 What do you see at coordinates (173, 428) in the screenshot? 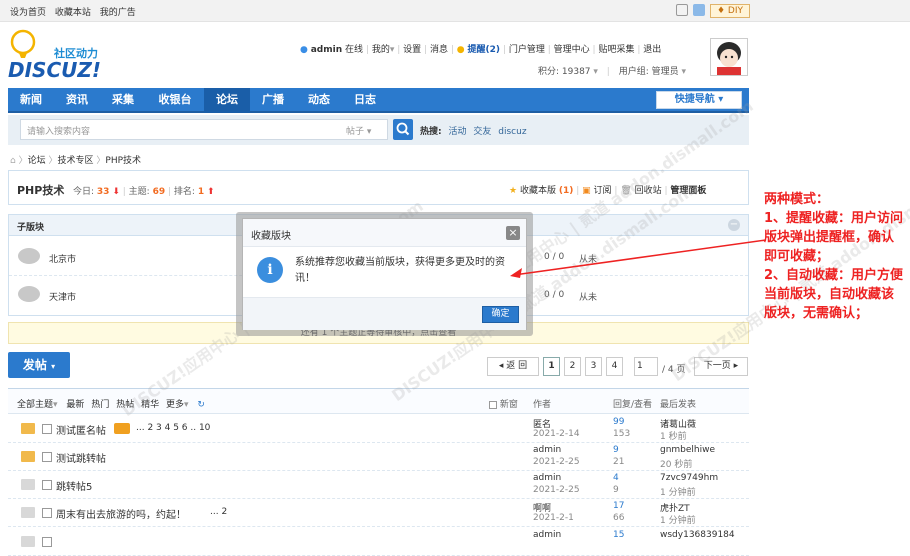
I see `thread-pages: ... 2 3 4 5 6 .. 10` at bounding box center [173, 428].